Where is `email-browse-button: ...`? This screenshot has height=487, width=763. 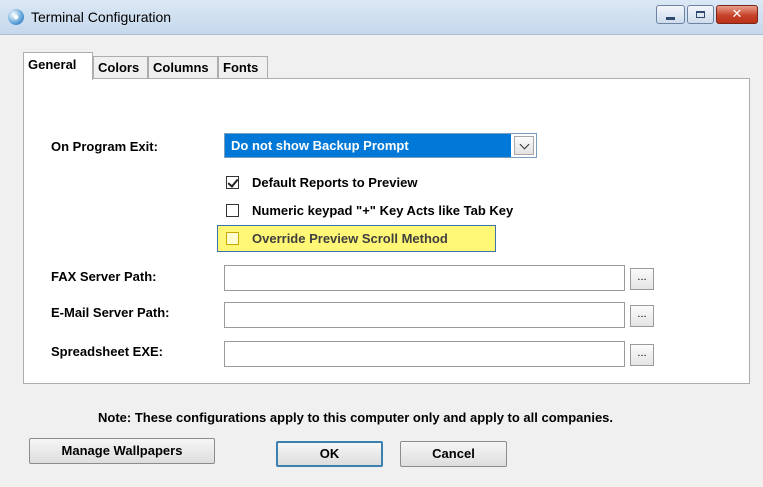 email-browse-button: ... is located at coordinates (642, 316).